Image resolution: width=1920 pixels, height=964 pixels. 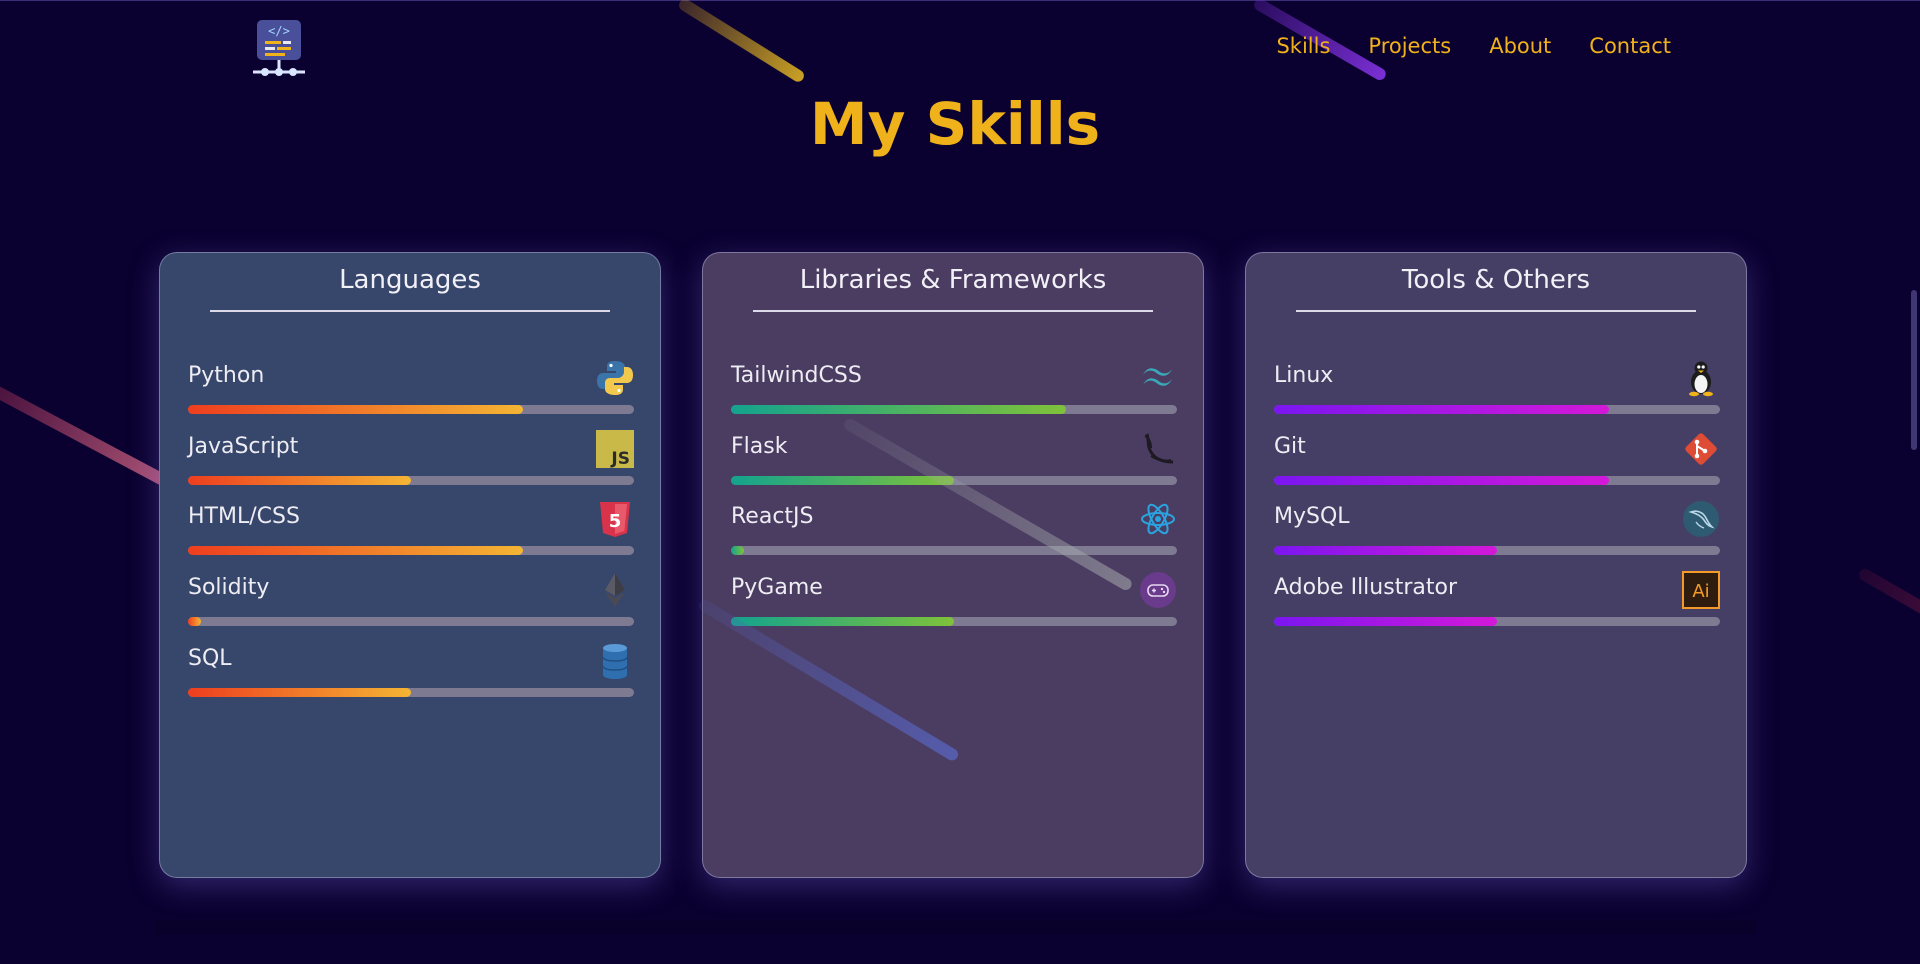 What do you see at coordinates (1497, 392) in the screenshot?
I see `skill-item-linux: Linux` at bounding box center [1497, 392].